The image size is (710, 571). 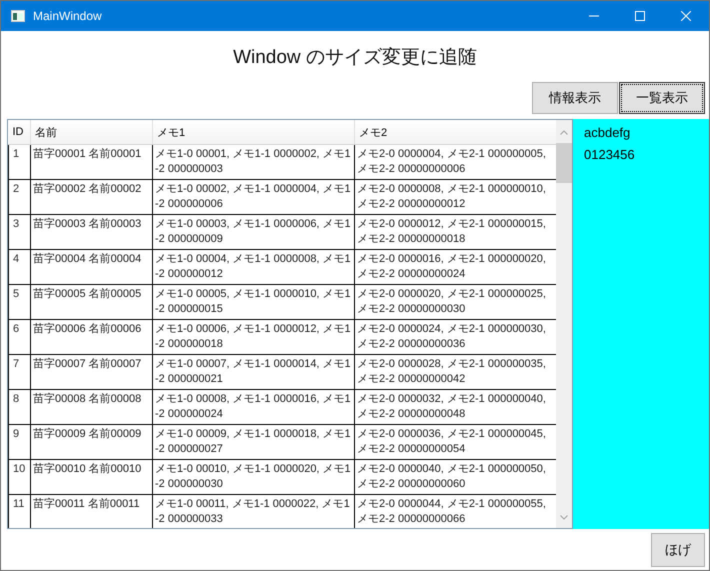 I want to click on column-header: 名前, so click(x=91, y=132).